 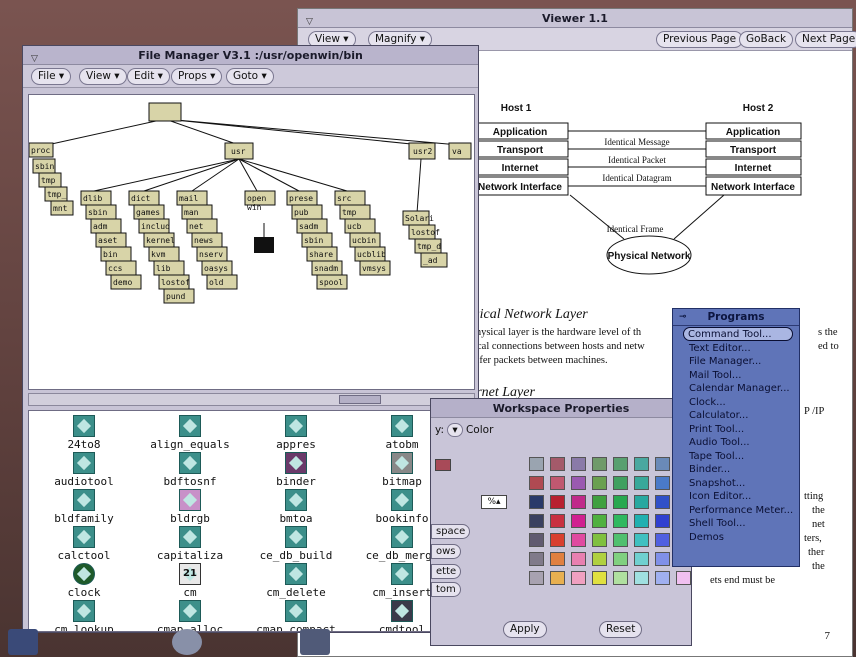 I want to click on windows-button: ows, so click(x=446, y=551).